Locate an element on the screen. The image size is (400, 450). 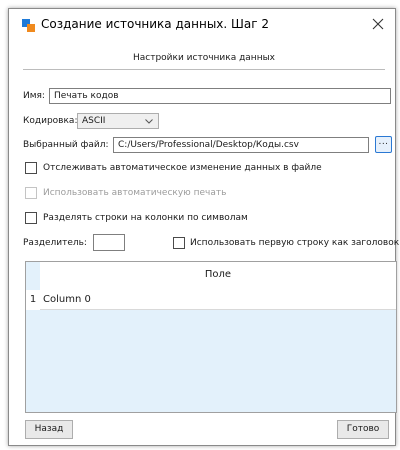
separator-label: Разделитель: is located at coordinates (55, 243).